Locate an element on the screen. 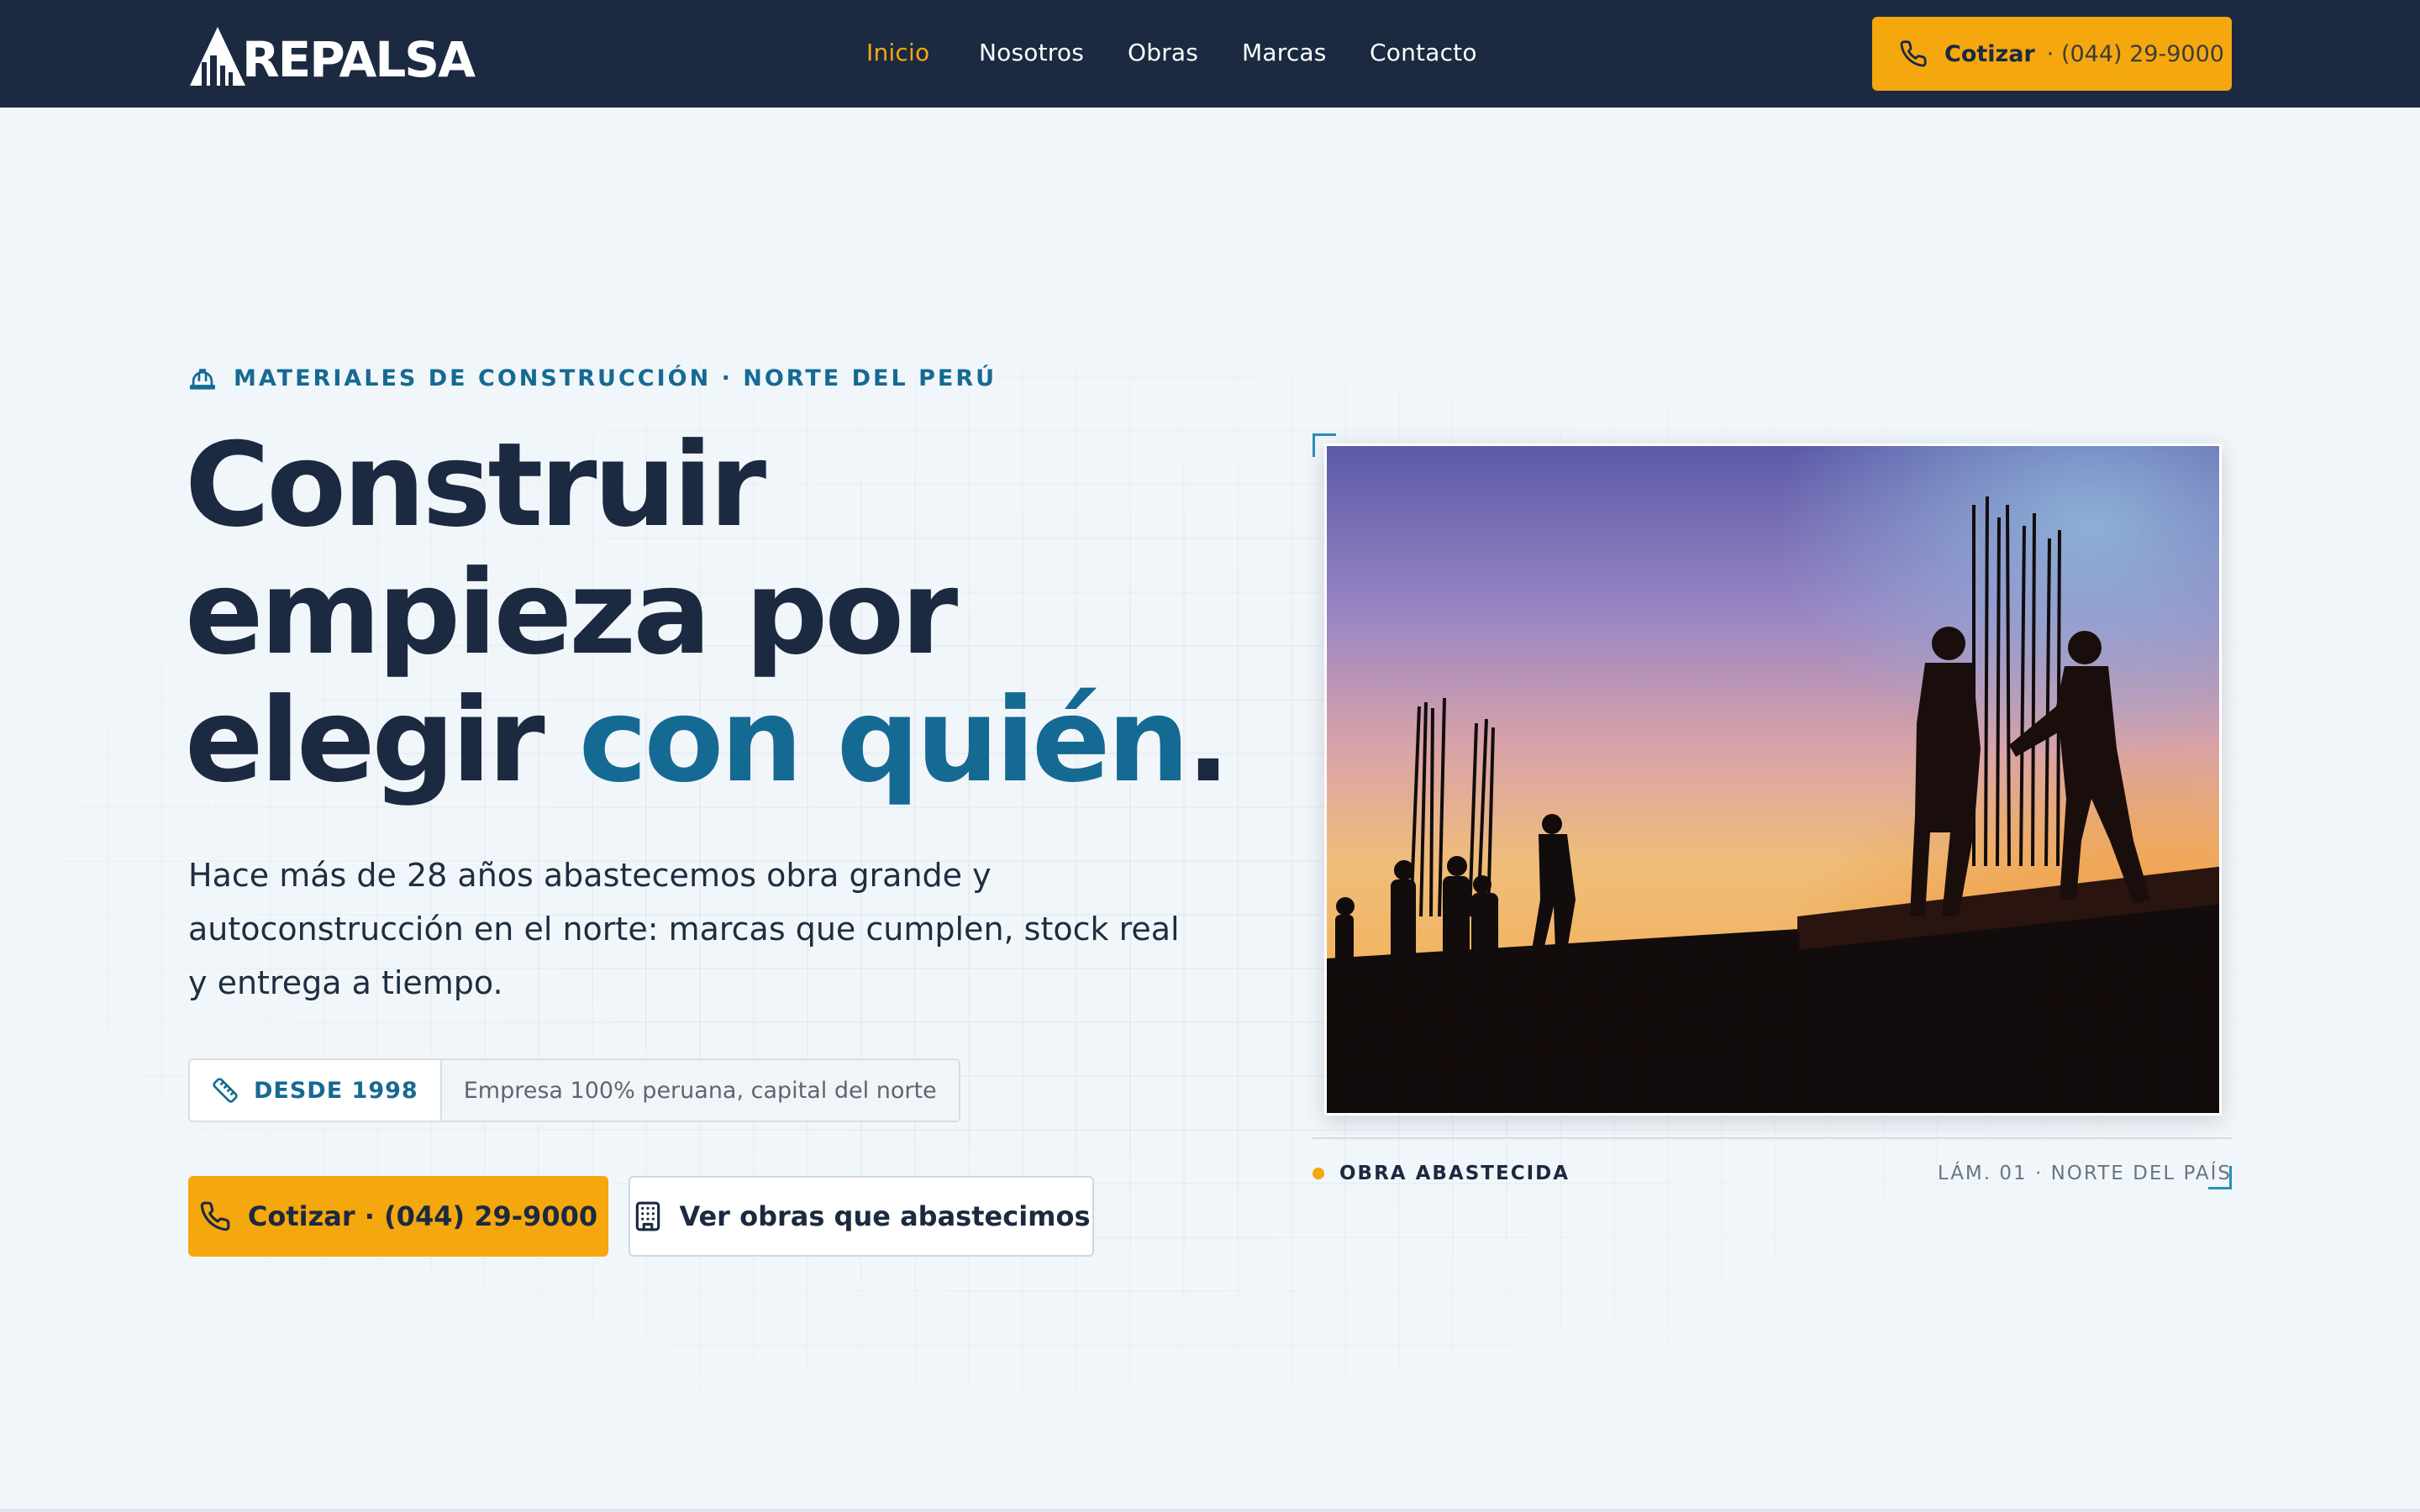 This screenshot has width=2420, height=1512. since-badge-year: DESDE 1998 is located at coordinates (336, 1090).